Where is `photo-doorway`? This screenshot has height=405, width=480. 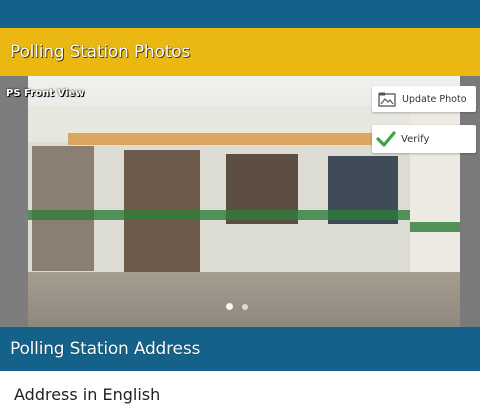 photo-doorway is located at coordinates (63, 208).